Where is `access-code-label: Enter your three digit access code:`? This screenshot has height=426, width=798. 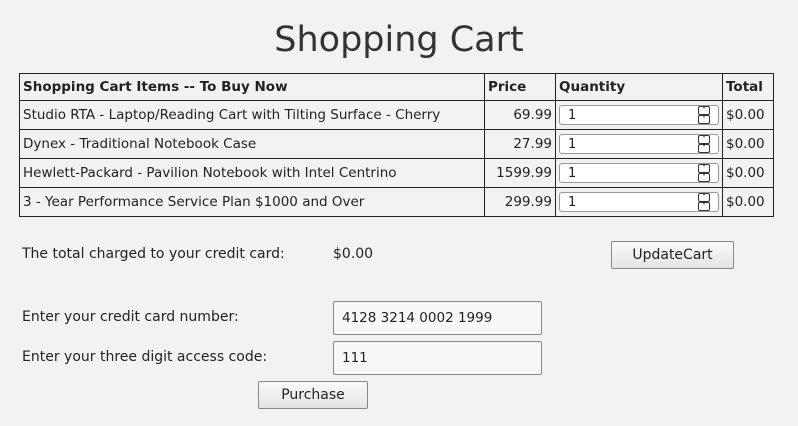 access-code-label: Enter your three digit access code: is located at coordinates (145, 357).